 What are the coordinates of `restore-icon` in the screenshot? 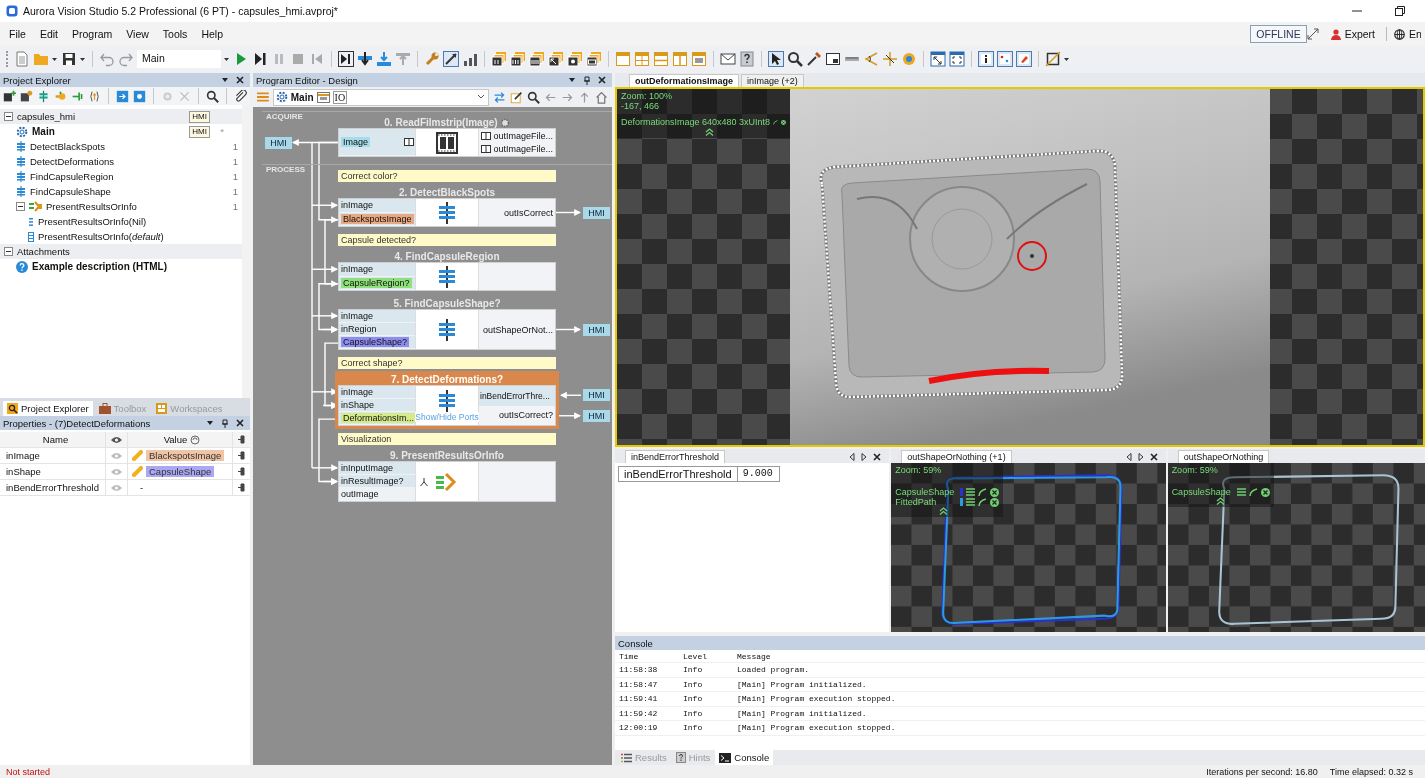 It's located at (1400, 11).